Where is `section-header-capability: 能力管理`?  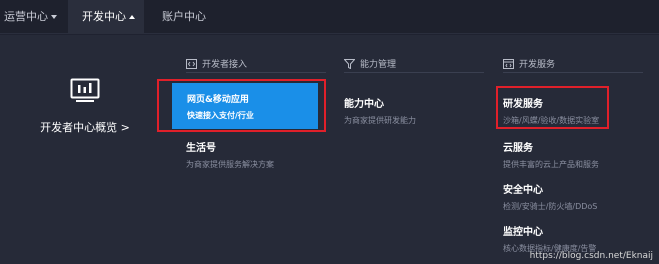 section-header-capability: 能力管理 is located at coordinates (370, 63).